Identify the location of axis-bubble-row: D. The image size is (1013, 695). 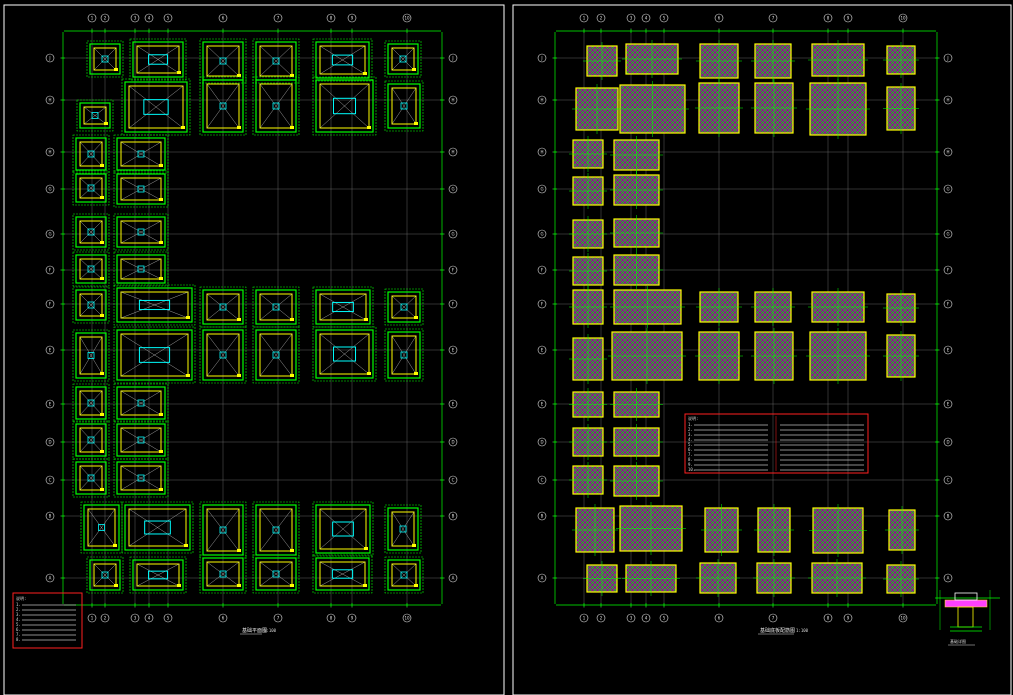
(948, 442).